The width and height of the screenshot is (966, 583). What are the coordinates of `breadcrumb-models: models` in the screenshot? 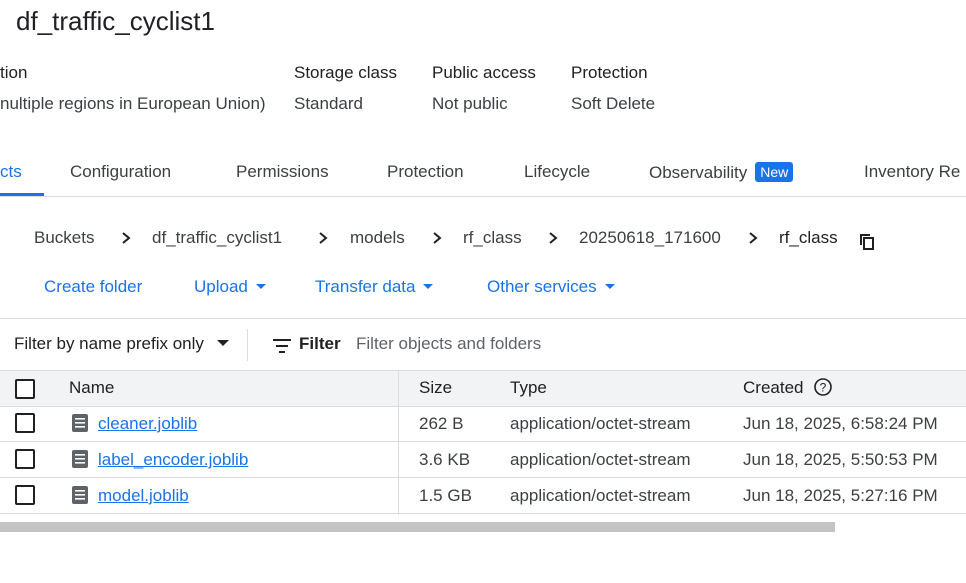 It's located at (377, 238).